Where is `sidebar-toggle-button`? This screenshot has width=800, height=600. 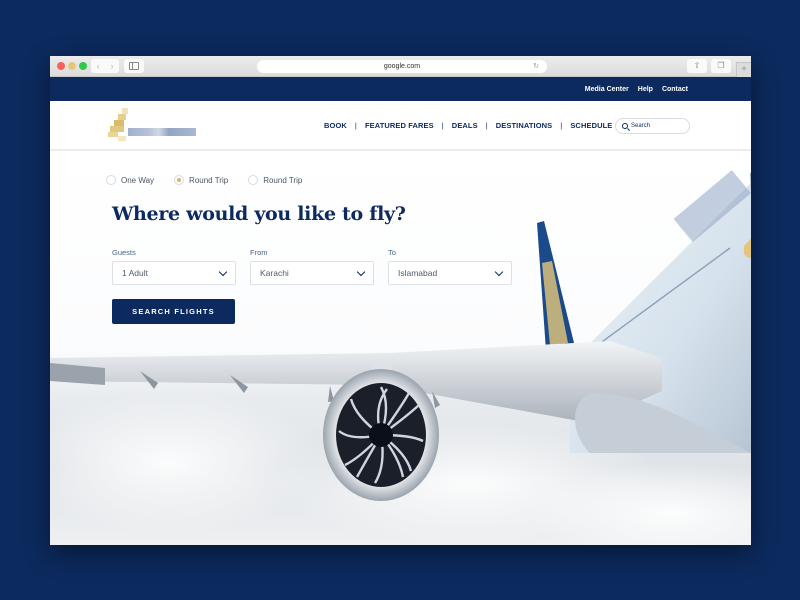
sidebar-toggle-button is located at coordinates (134, 66).